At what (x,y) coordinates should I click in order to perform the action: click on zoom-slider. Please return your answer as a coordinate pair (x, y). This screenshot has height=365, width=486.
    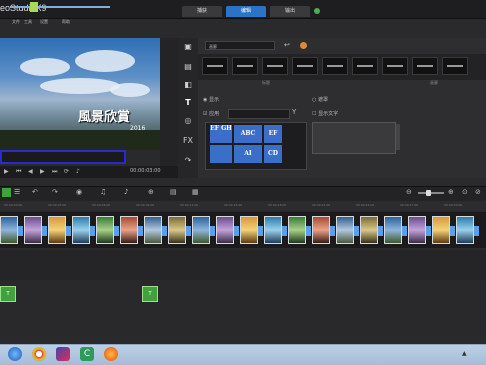
    Looking at the image, I should click on (431, 193).